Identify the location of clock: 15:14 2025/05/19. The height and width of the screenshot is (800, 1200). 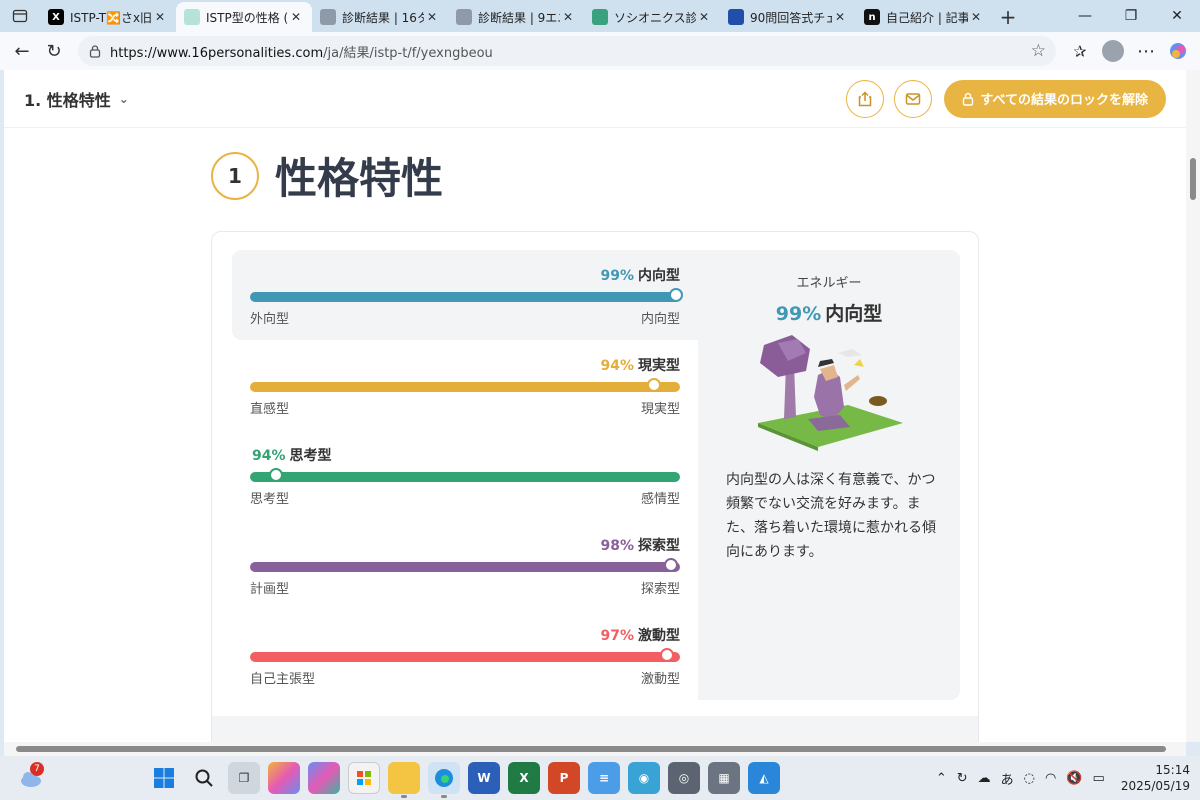
(1155, 778).